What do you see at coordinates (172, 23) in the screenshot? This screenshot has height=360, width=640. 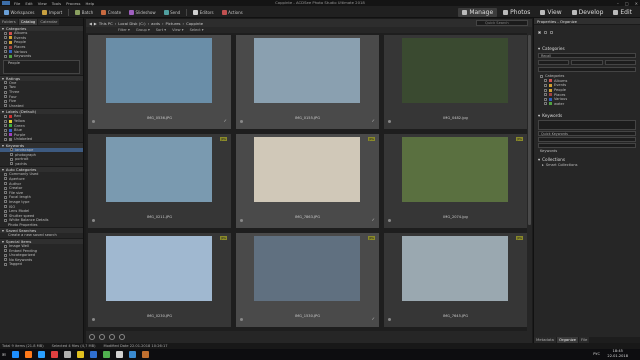 I see `breadcrumb-item: Pictures` at bounding box center [172, 23].